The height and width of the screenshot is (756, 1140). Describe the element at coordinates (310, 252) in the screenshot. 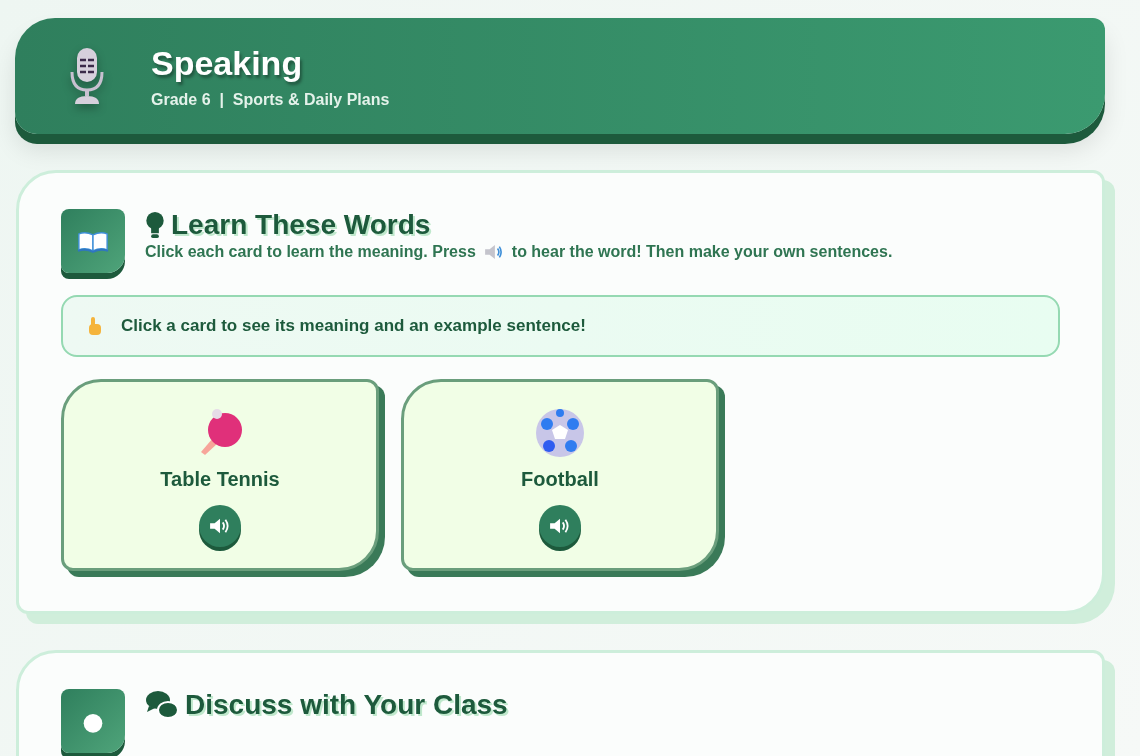

I see `instruction-text: Click each card to learn the meaning. Press` at that location.